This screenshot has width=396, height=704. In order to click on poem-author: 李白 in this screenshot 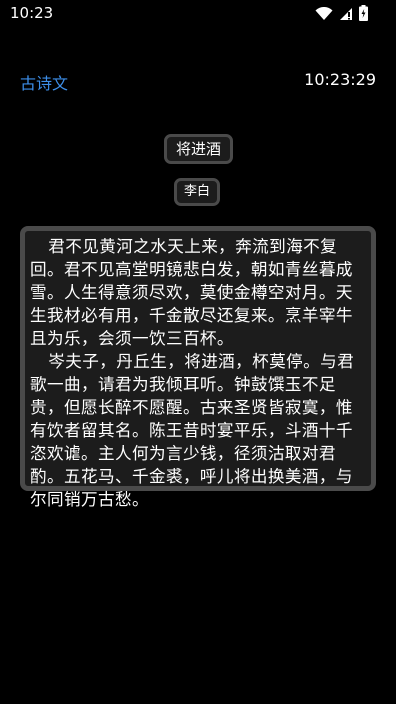, I will do `click(197, 192)`.